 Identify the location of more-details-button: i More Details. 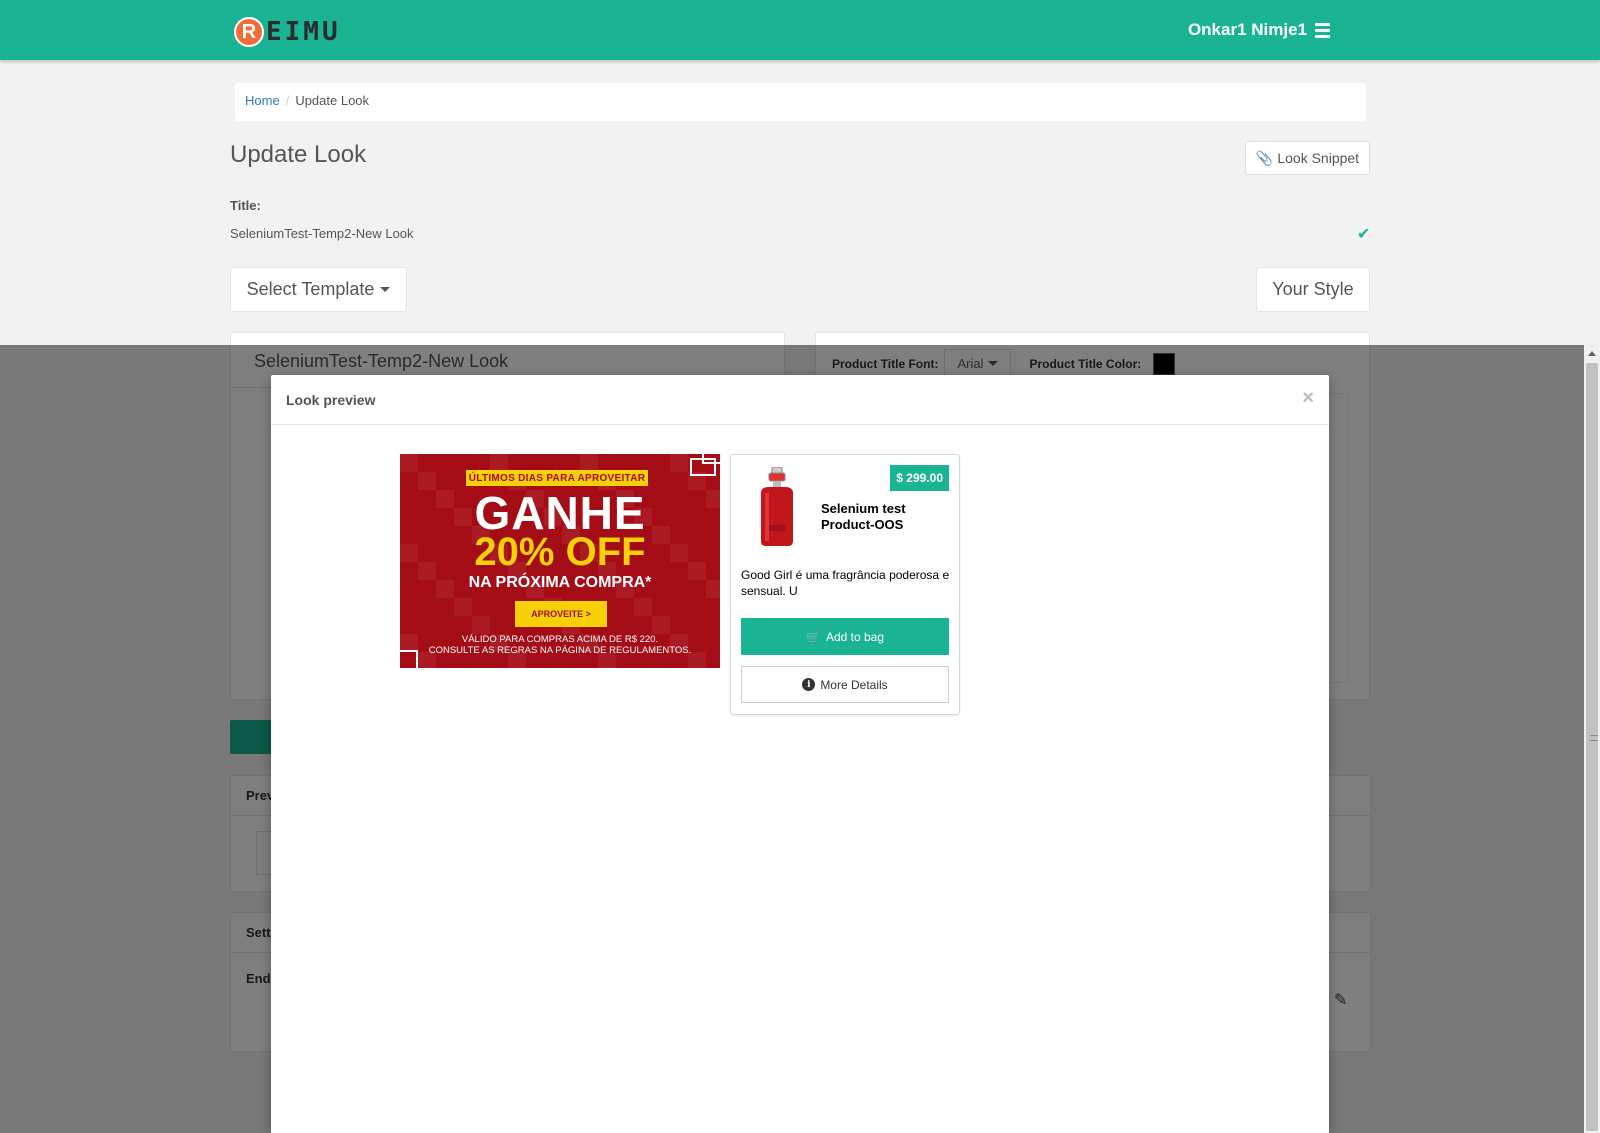
(845, 684).